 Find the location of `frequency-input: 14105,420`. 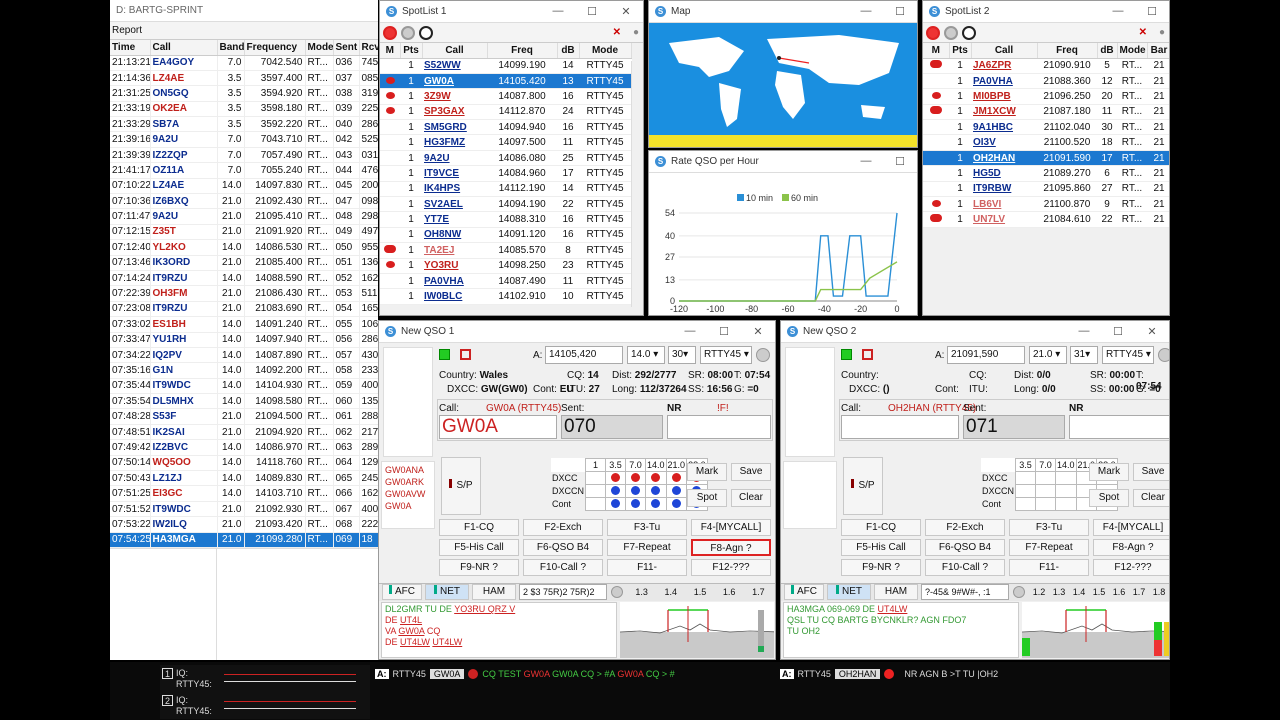

frequency-input: 14105,420 is located at coordinates (584, 355).